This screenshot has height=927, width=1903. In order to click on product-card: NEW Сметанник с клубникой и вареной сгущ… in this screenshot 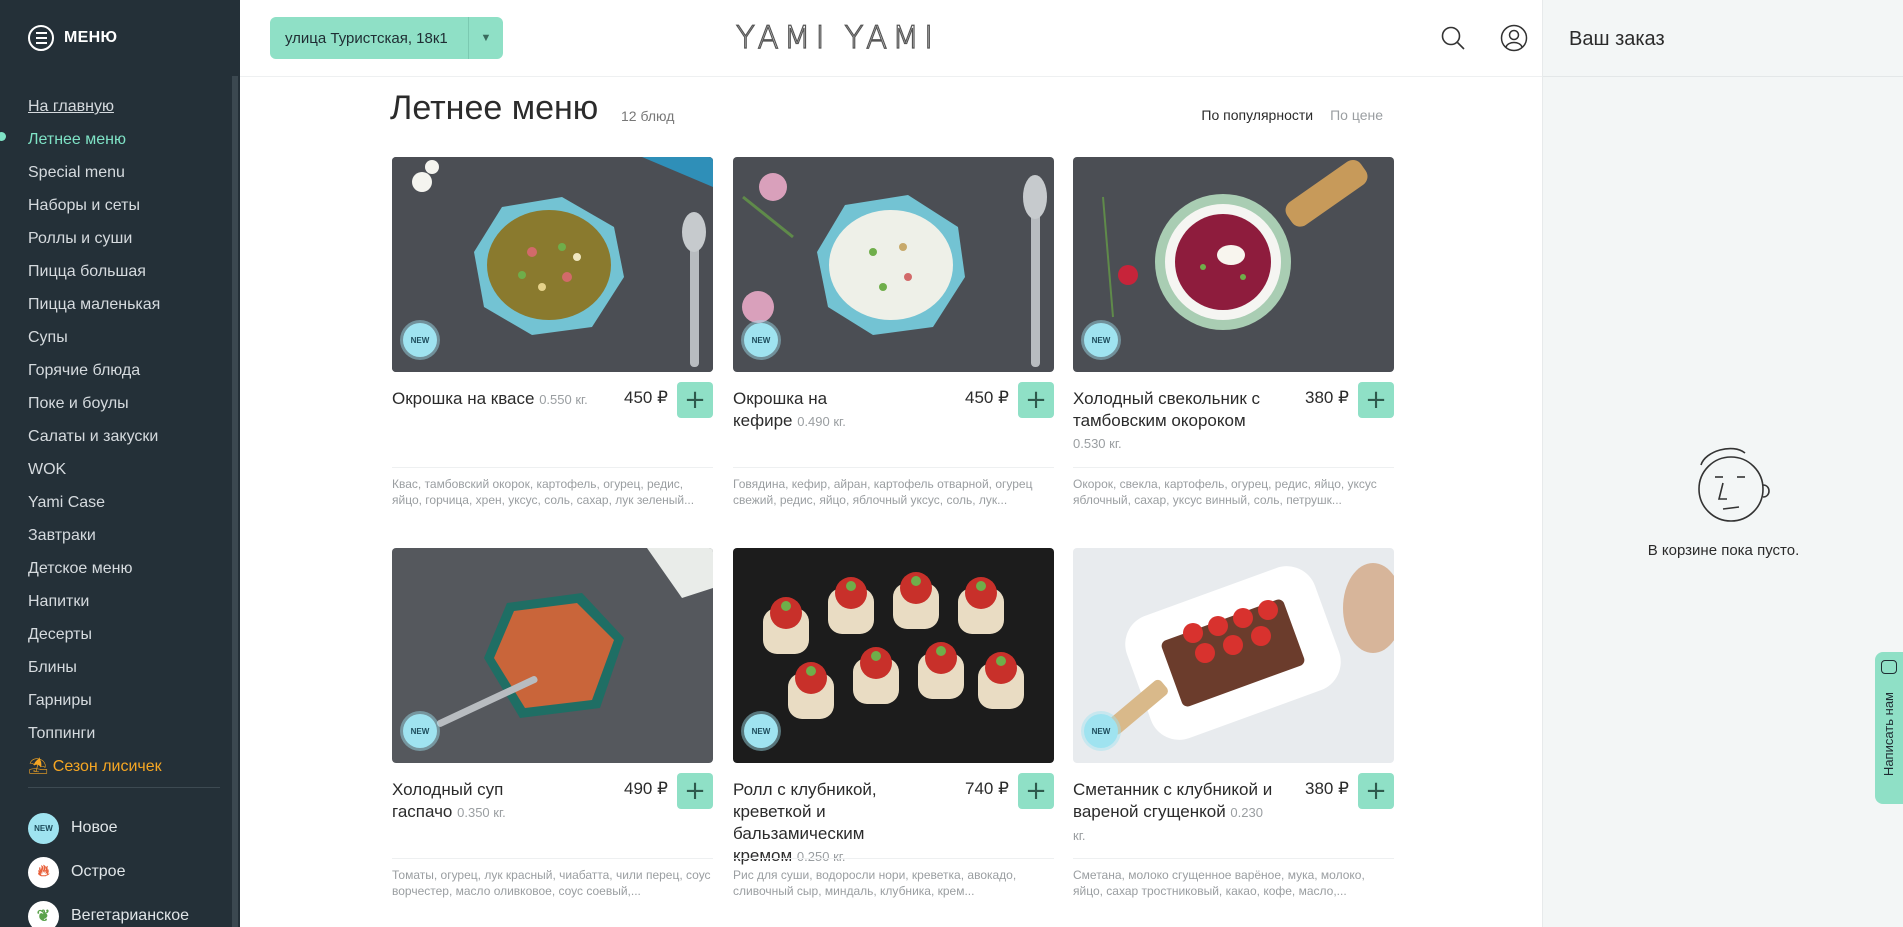, I will do `click(1233, 723)`.